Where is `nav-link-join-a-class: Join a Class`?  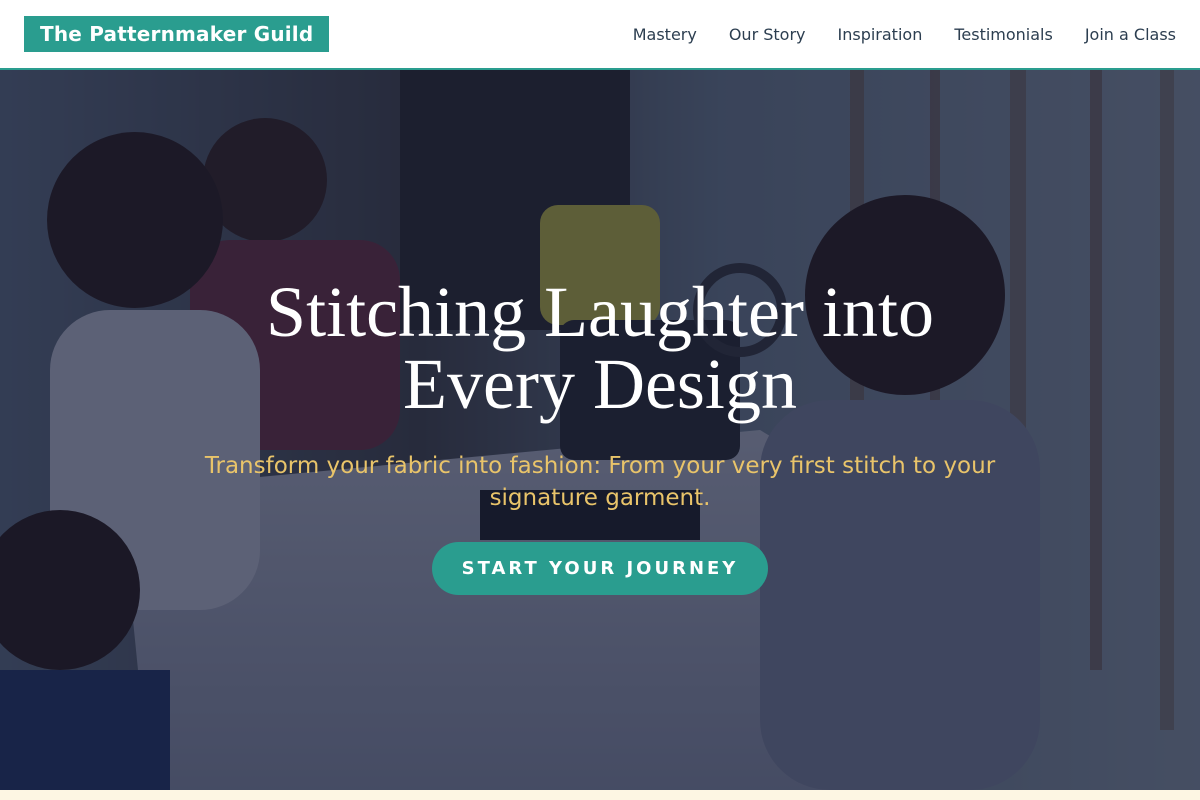 nav-link-join-a-class: Join a Class is located at coordinates (1130, 34).